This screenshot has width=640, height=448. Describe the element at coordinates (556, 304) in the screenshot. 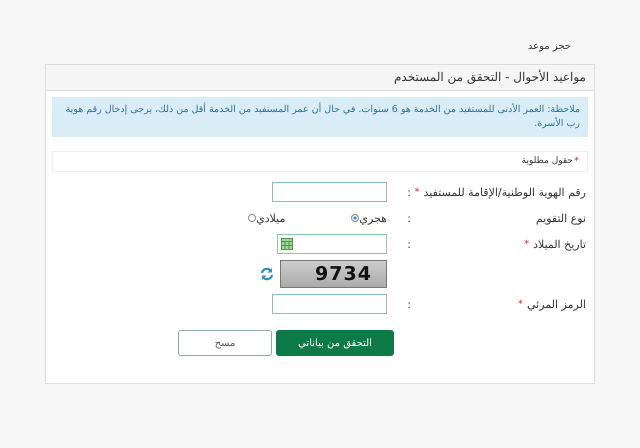

I see `field-label: الرمز المرئي` at that location.